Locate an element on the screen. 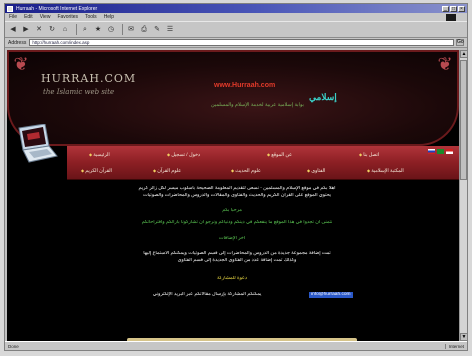  menu-view: View is located at coordinates (45, 17).